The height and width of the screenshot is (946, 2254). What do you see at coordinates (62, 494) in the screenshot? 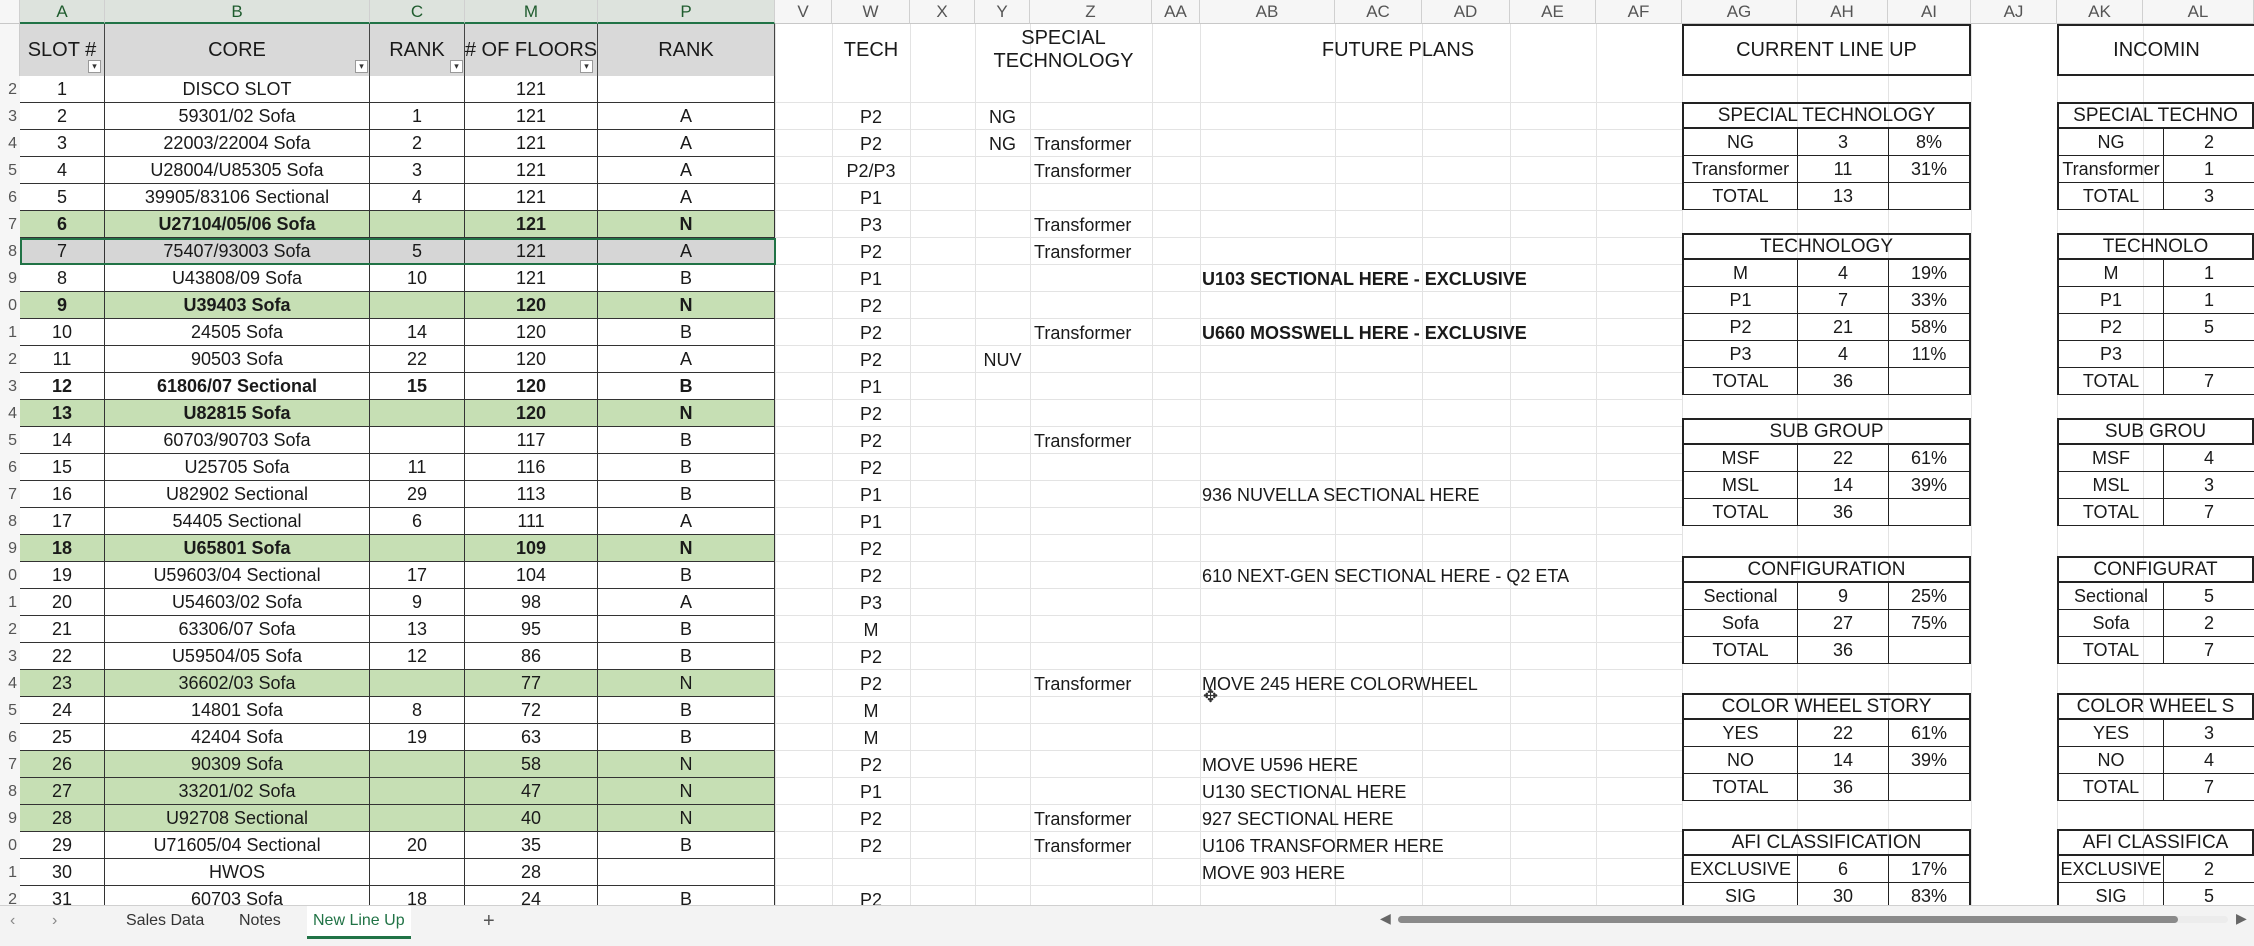
I see `cell-slot: 16` at bounding box center [62, 494].